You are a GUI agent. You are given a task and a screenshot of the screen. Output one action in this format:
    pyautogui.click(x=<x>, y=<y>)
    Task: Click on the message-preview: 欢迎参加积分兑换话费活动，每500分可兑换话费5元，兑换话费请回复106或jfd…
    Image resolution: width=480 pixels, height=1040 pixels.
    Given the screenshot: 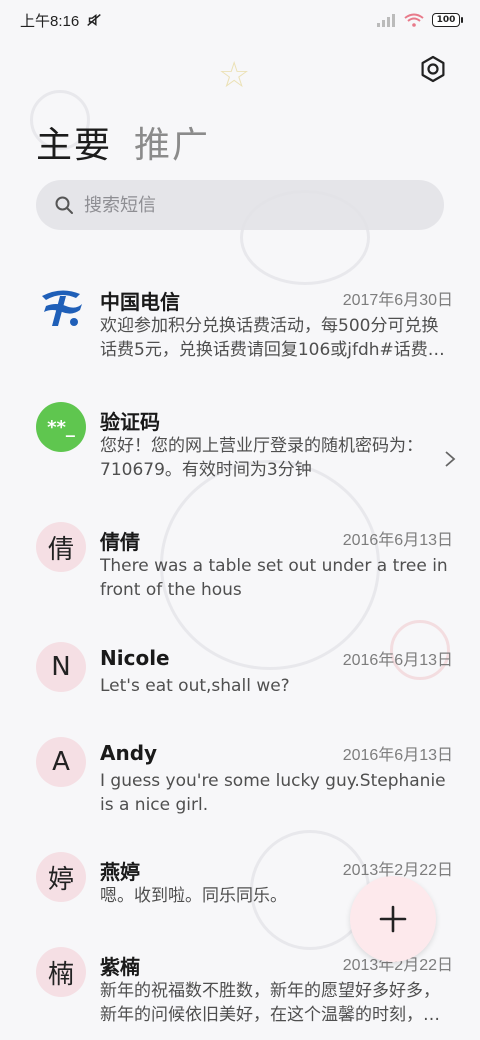 What is the action you would take?
    pyautogui.click(x=272, y=338)
    